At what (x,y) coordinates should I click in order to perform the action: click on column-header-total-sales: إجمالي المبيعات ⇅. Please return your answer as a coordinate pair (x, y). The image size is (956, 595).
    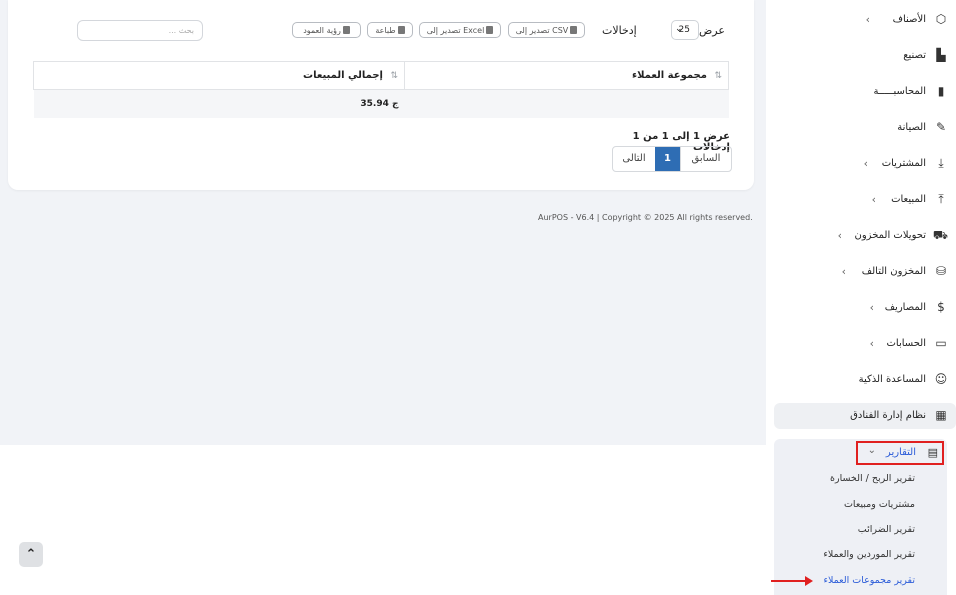
    Looking at the image, I should click on (219, 75).